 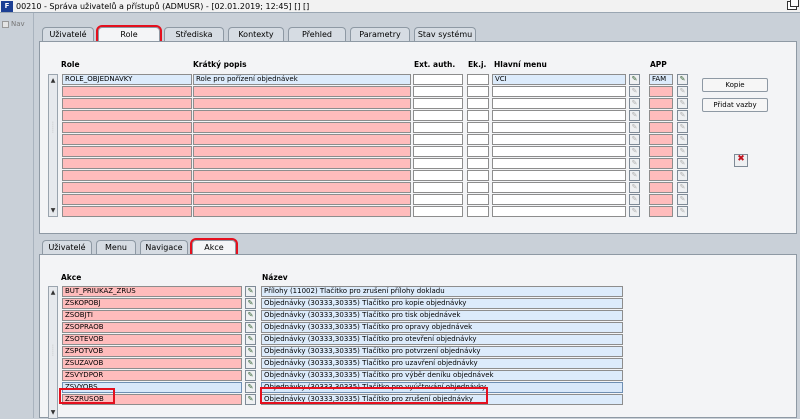 What do you see at coordinates (152, 291) in the screenshot?
I see `action-code-cell: BUT_PRIUKAZ_ZRUS` at bounding box center [152, 291].